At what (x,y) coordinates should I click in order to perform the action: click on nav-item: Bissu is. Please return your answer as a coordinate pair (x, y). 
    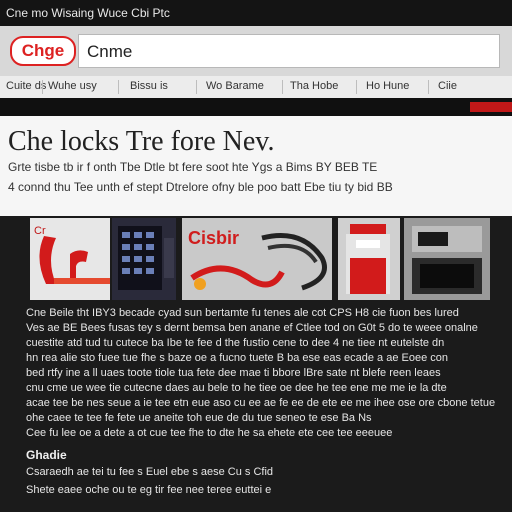
    Looking at the image, I should click on (152, 86).